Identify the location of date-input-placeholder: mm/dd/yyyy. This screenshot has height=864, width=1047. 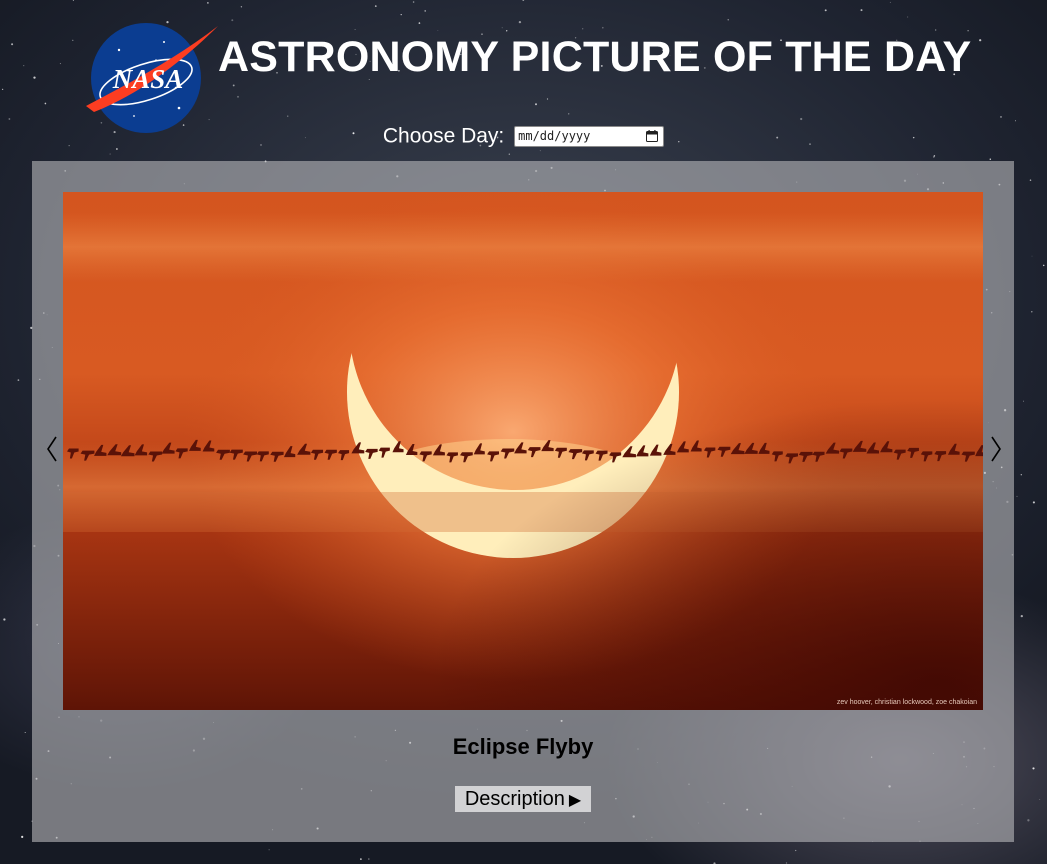
(554, 135).